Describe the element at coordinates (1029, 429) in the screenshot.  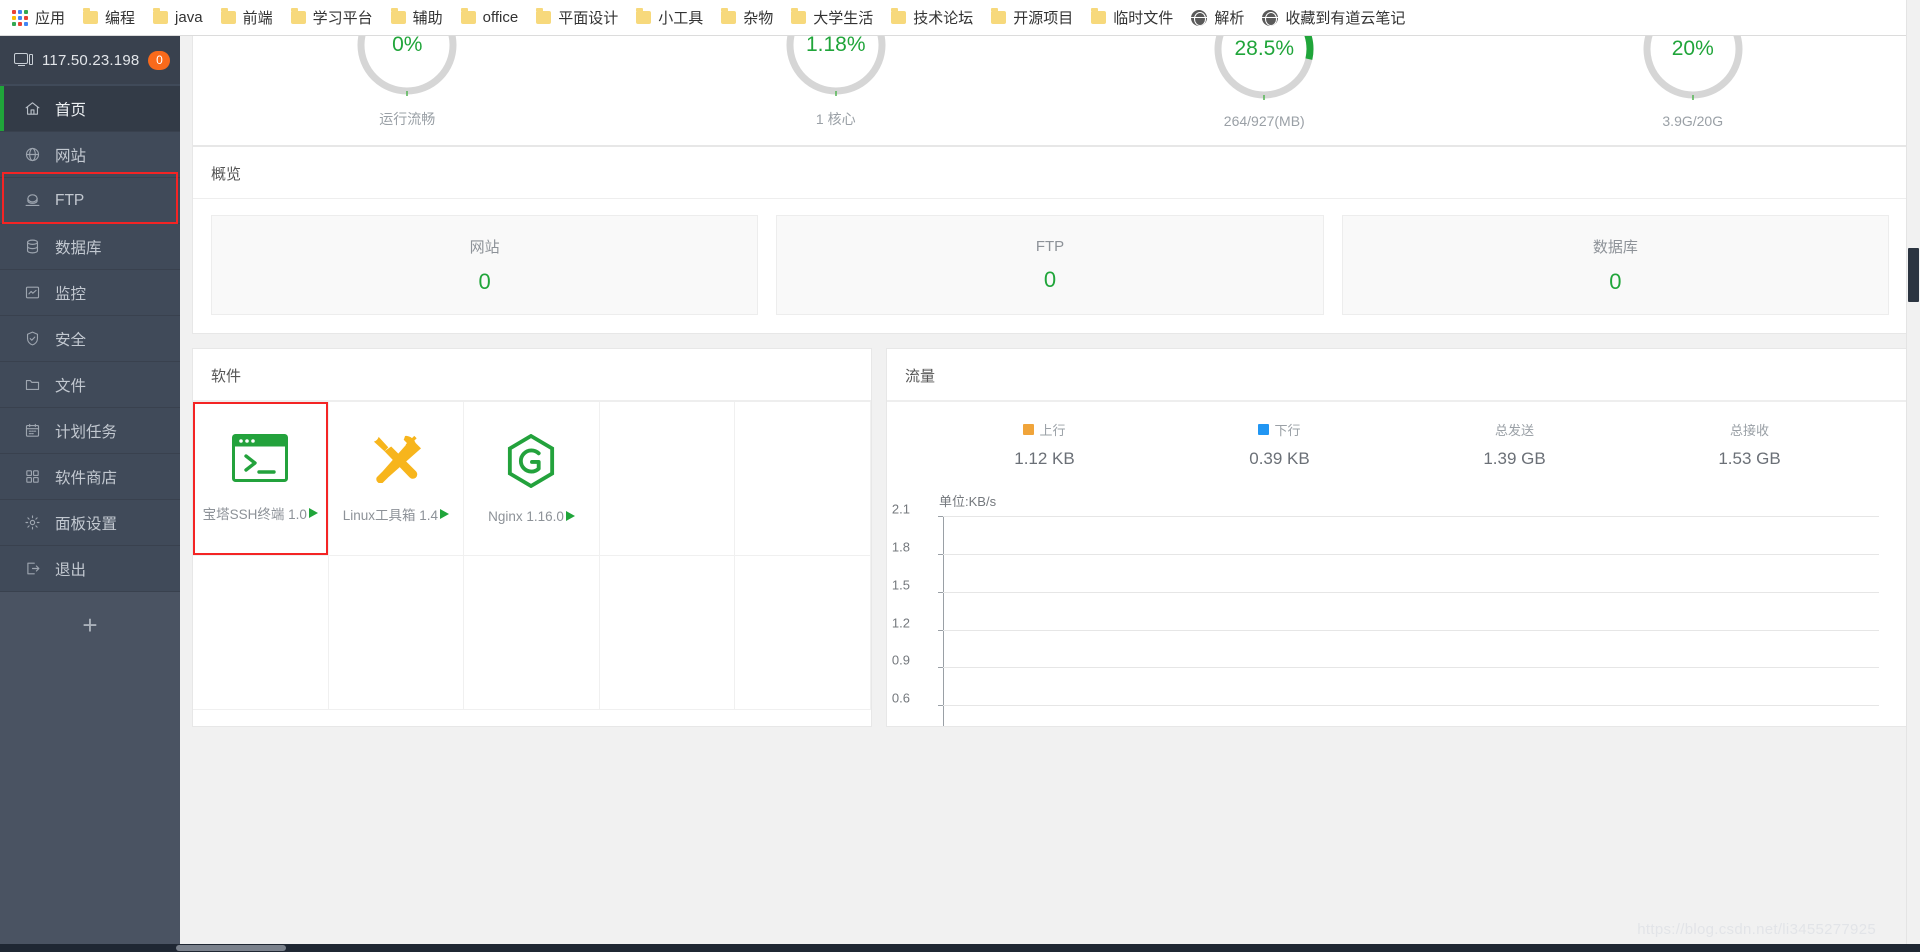
I see `legend-swatch-icon` at that location.